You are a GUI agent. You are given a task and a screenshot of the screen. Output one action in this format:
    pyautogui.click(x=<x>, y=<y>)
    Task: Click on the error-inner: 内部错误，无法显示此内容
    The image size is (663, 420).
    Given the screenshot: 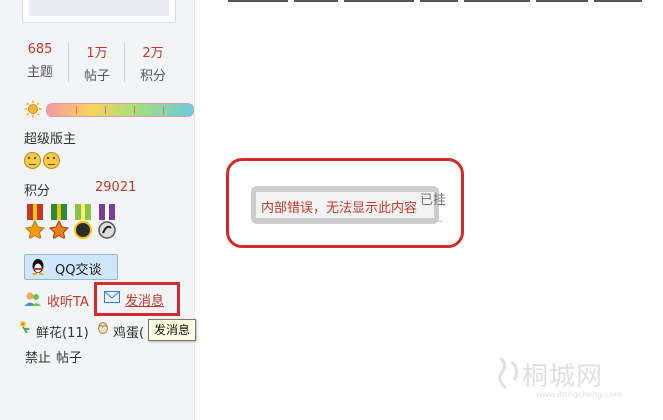 What is the action you would take?
    pyautogui.click(x=345, y=205)
    